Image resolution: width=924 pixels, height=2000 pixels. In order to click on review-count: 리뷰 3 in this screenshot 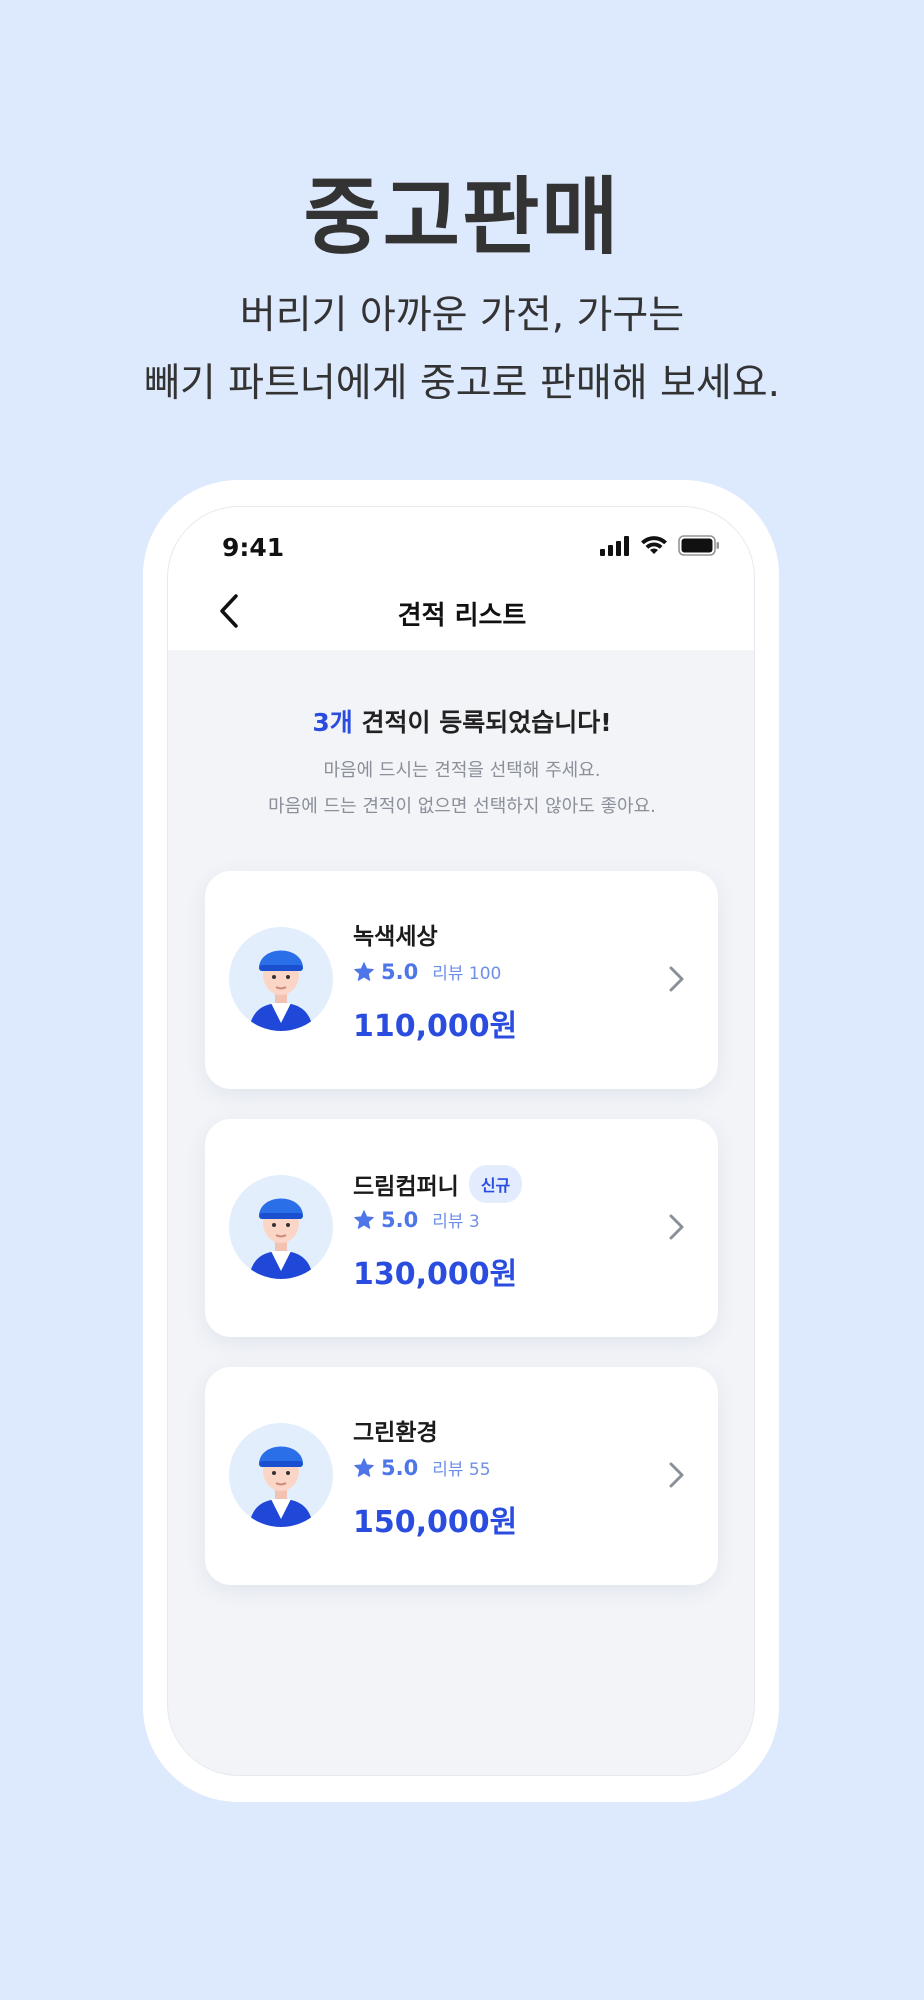, I will do `click(456, 1222)`.